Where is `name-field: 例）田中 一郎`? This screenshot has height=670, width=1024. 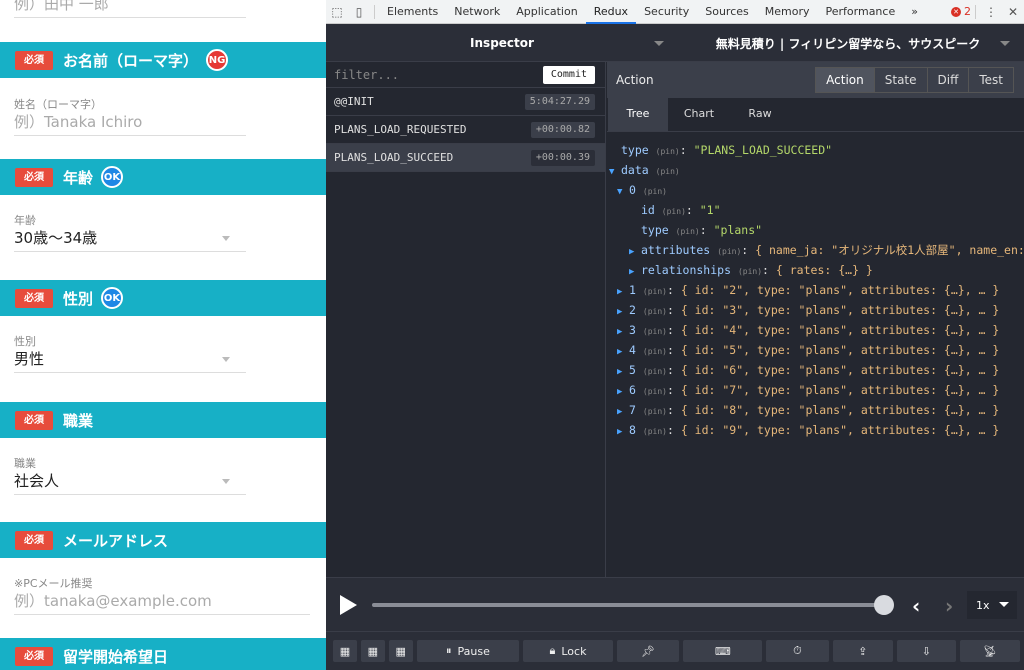 name-field: 例）田中 一郎 is located at coordinates (130, 9).